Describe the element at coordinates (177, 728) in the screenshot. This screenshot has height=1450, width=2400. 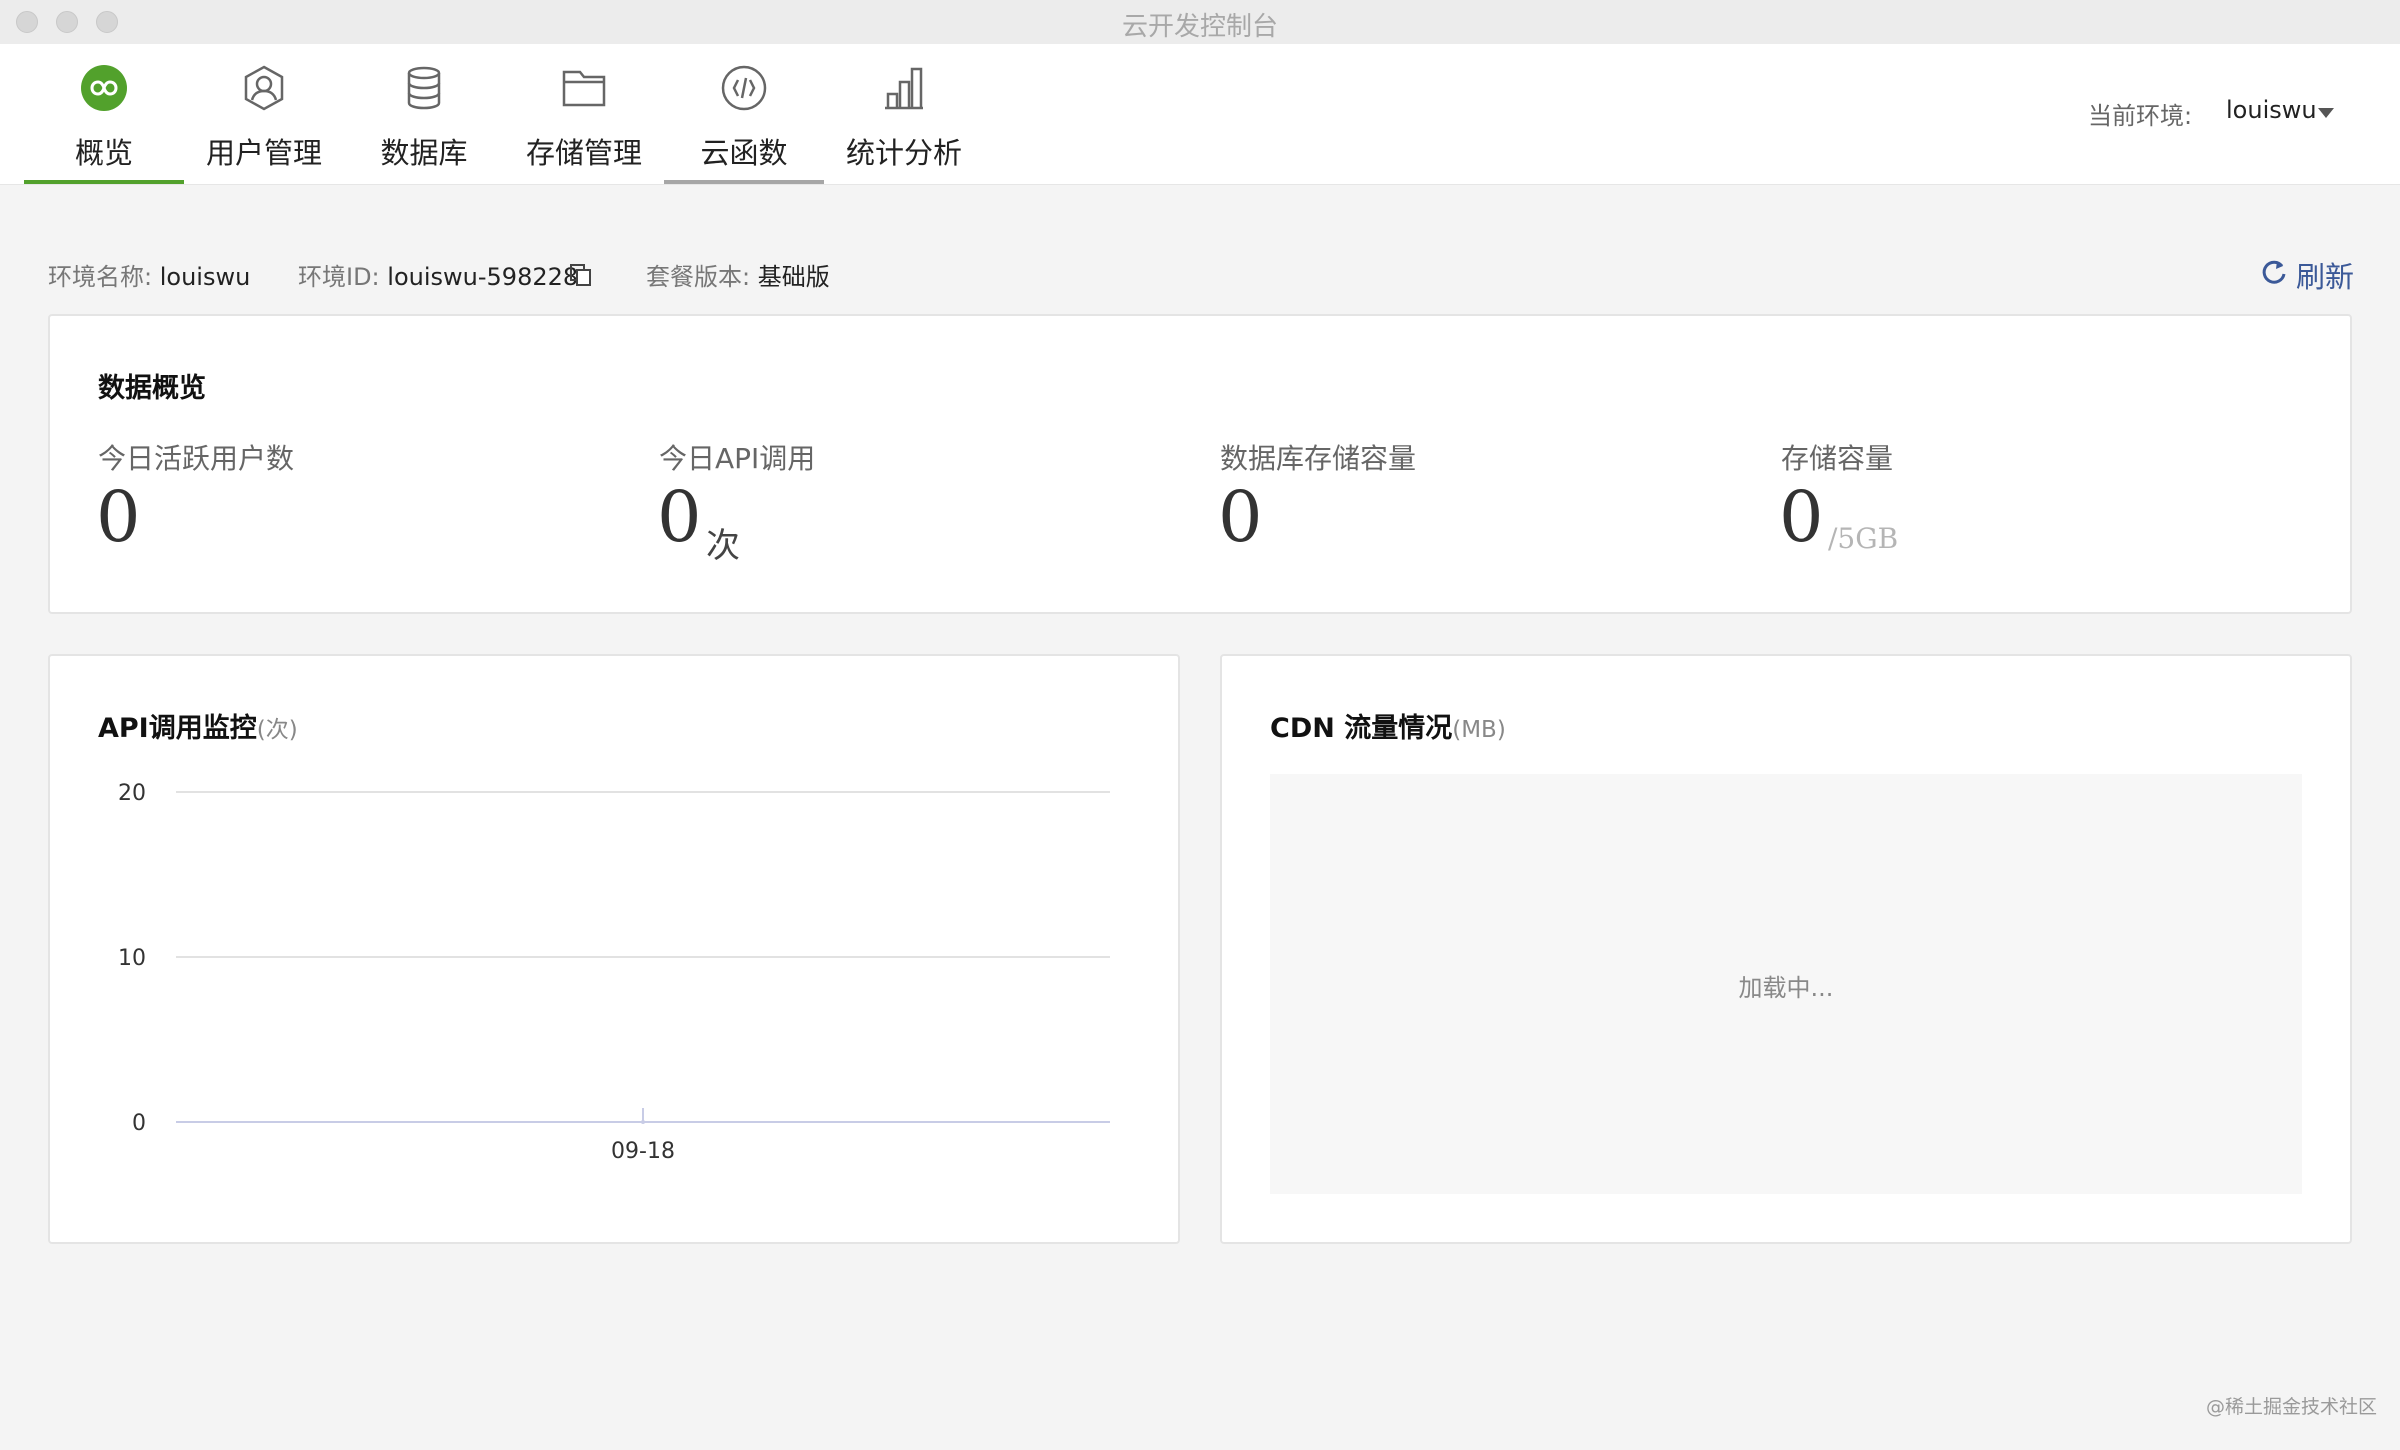
I see `api-monitor-title-text: API调用监控` at that location.